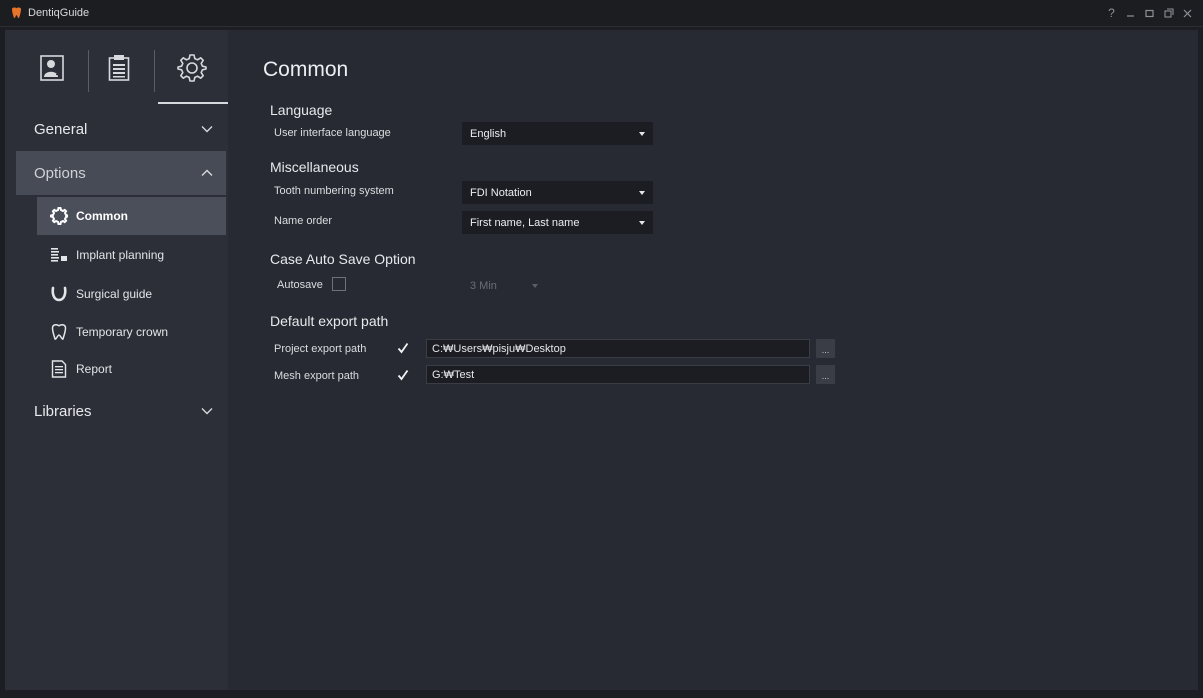 Image resolution: width=1203 pixels, height=698 pixels. Describe the element at coordinates (303, 221) in the screenshot. I see `name-order-label: Name order` at that location.